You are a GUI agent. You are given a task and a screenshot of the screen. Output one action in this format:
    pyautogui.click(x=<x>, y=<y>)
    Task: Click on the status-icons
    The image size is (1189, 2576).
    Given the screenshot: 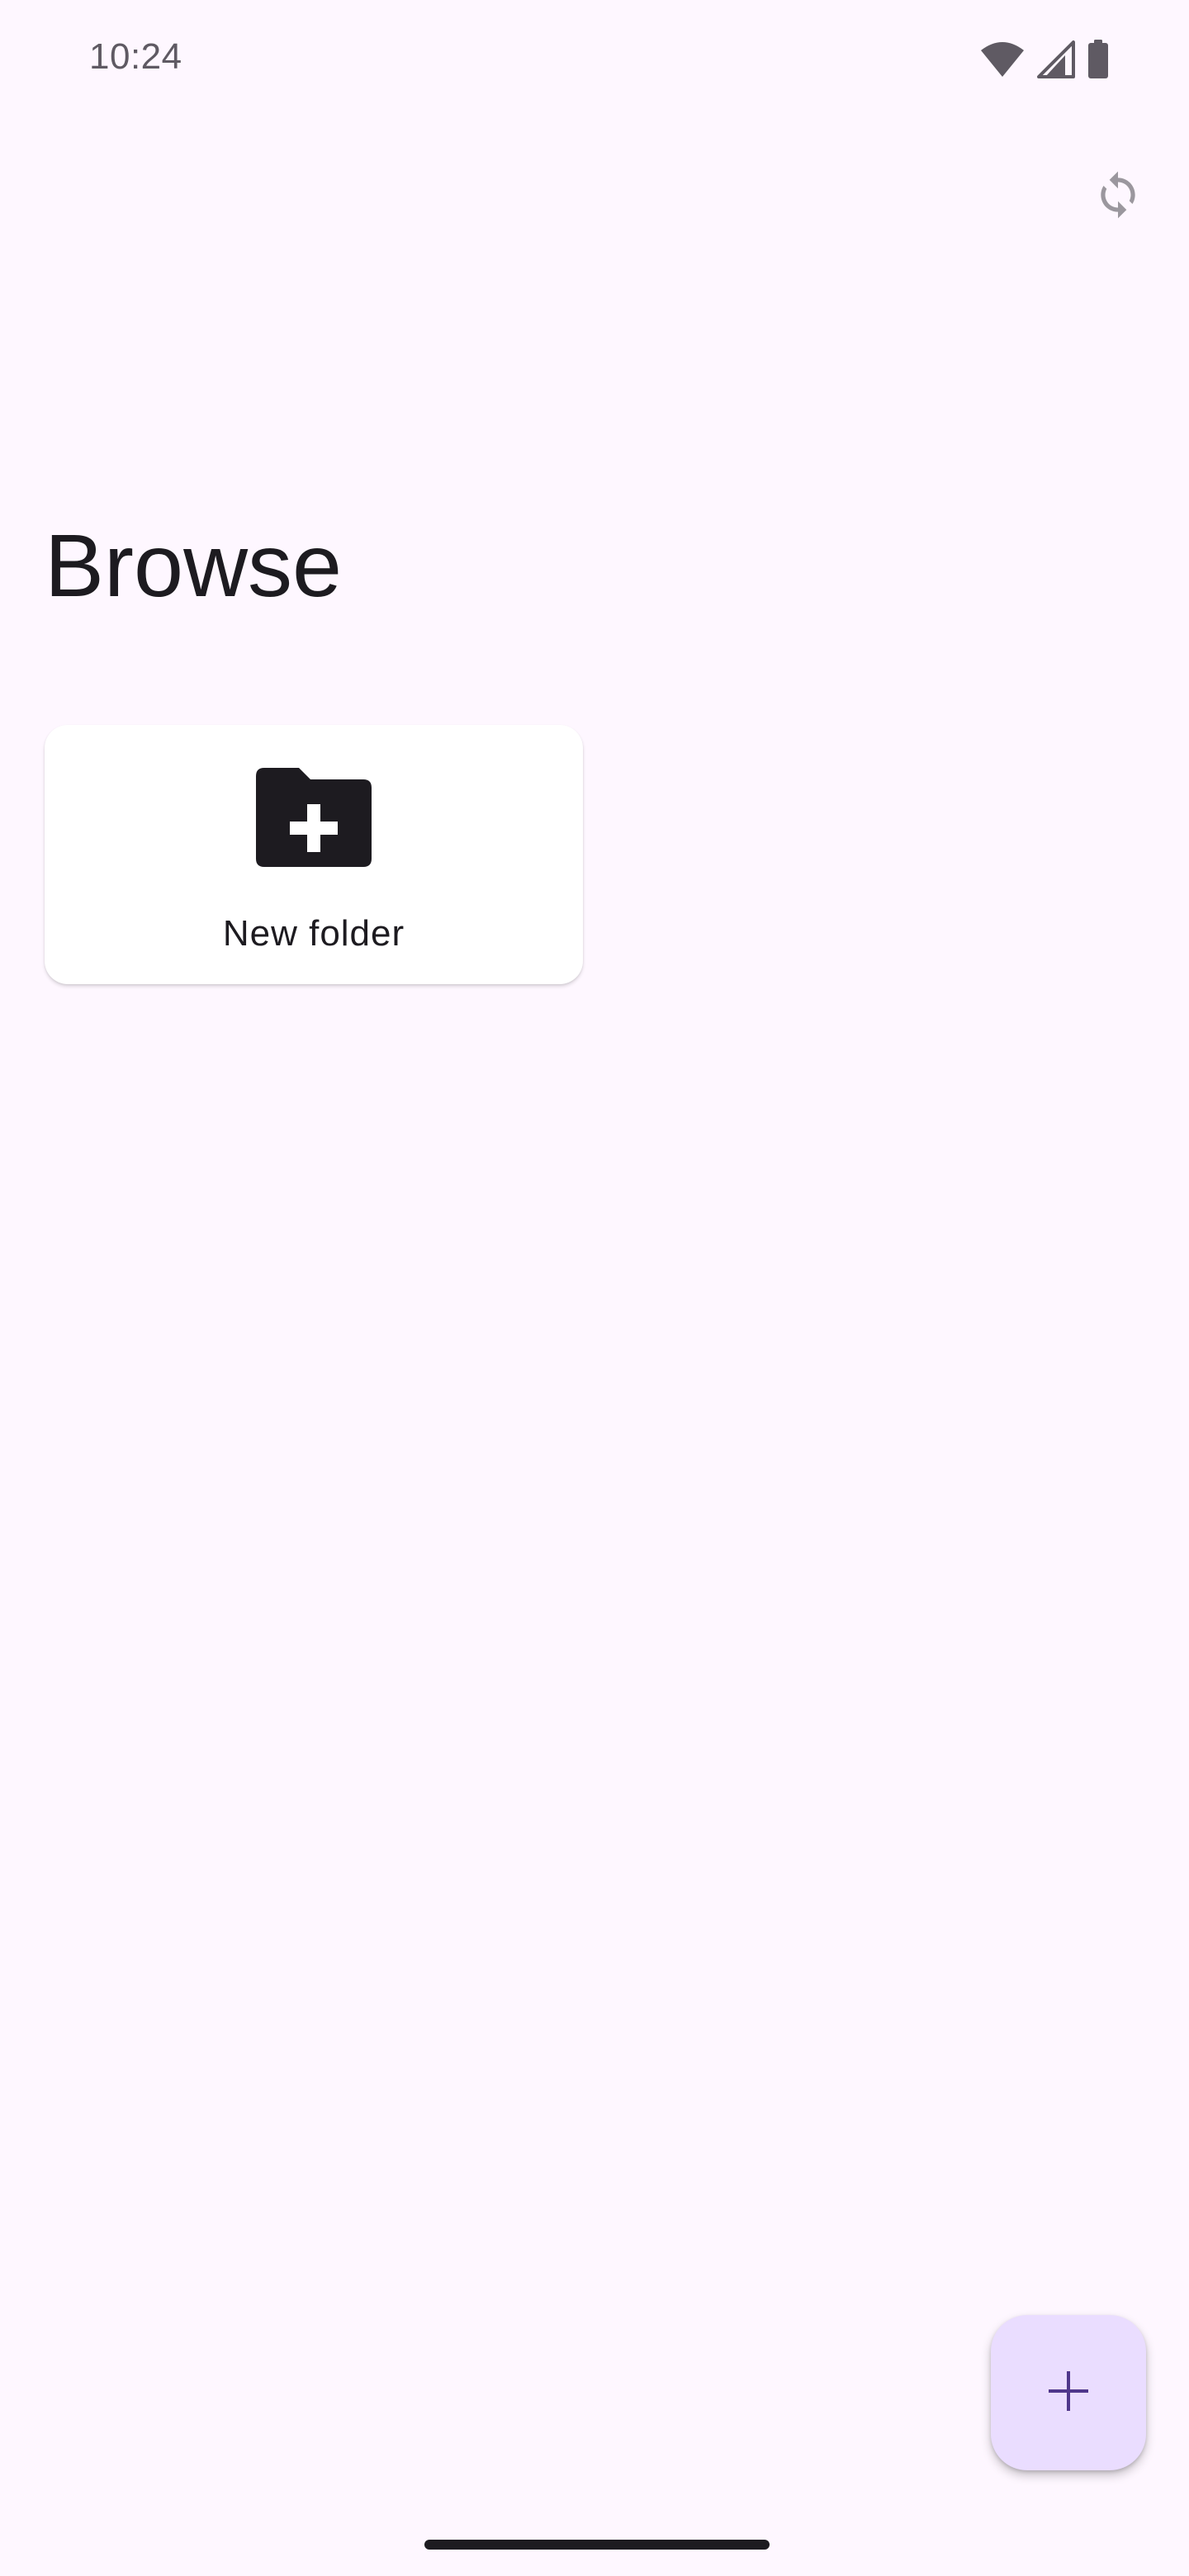 What is the action you would take?
    pyautogui.click(x=1044, y=61)
    